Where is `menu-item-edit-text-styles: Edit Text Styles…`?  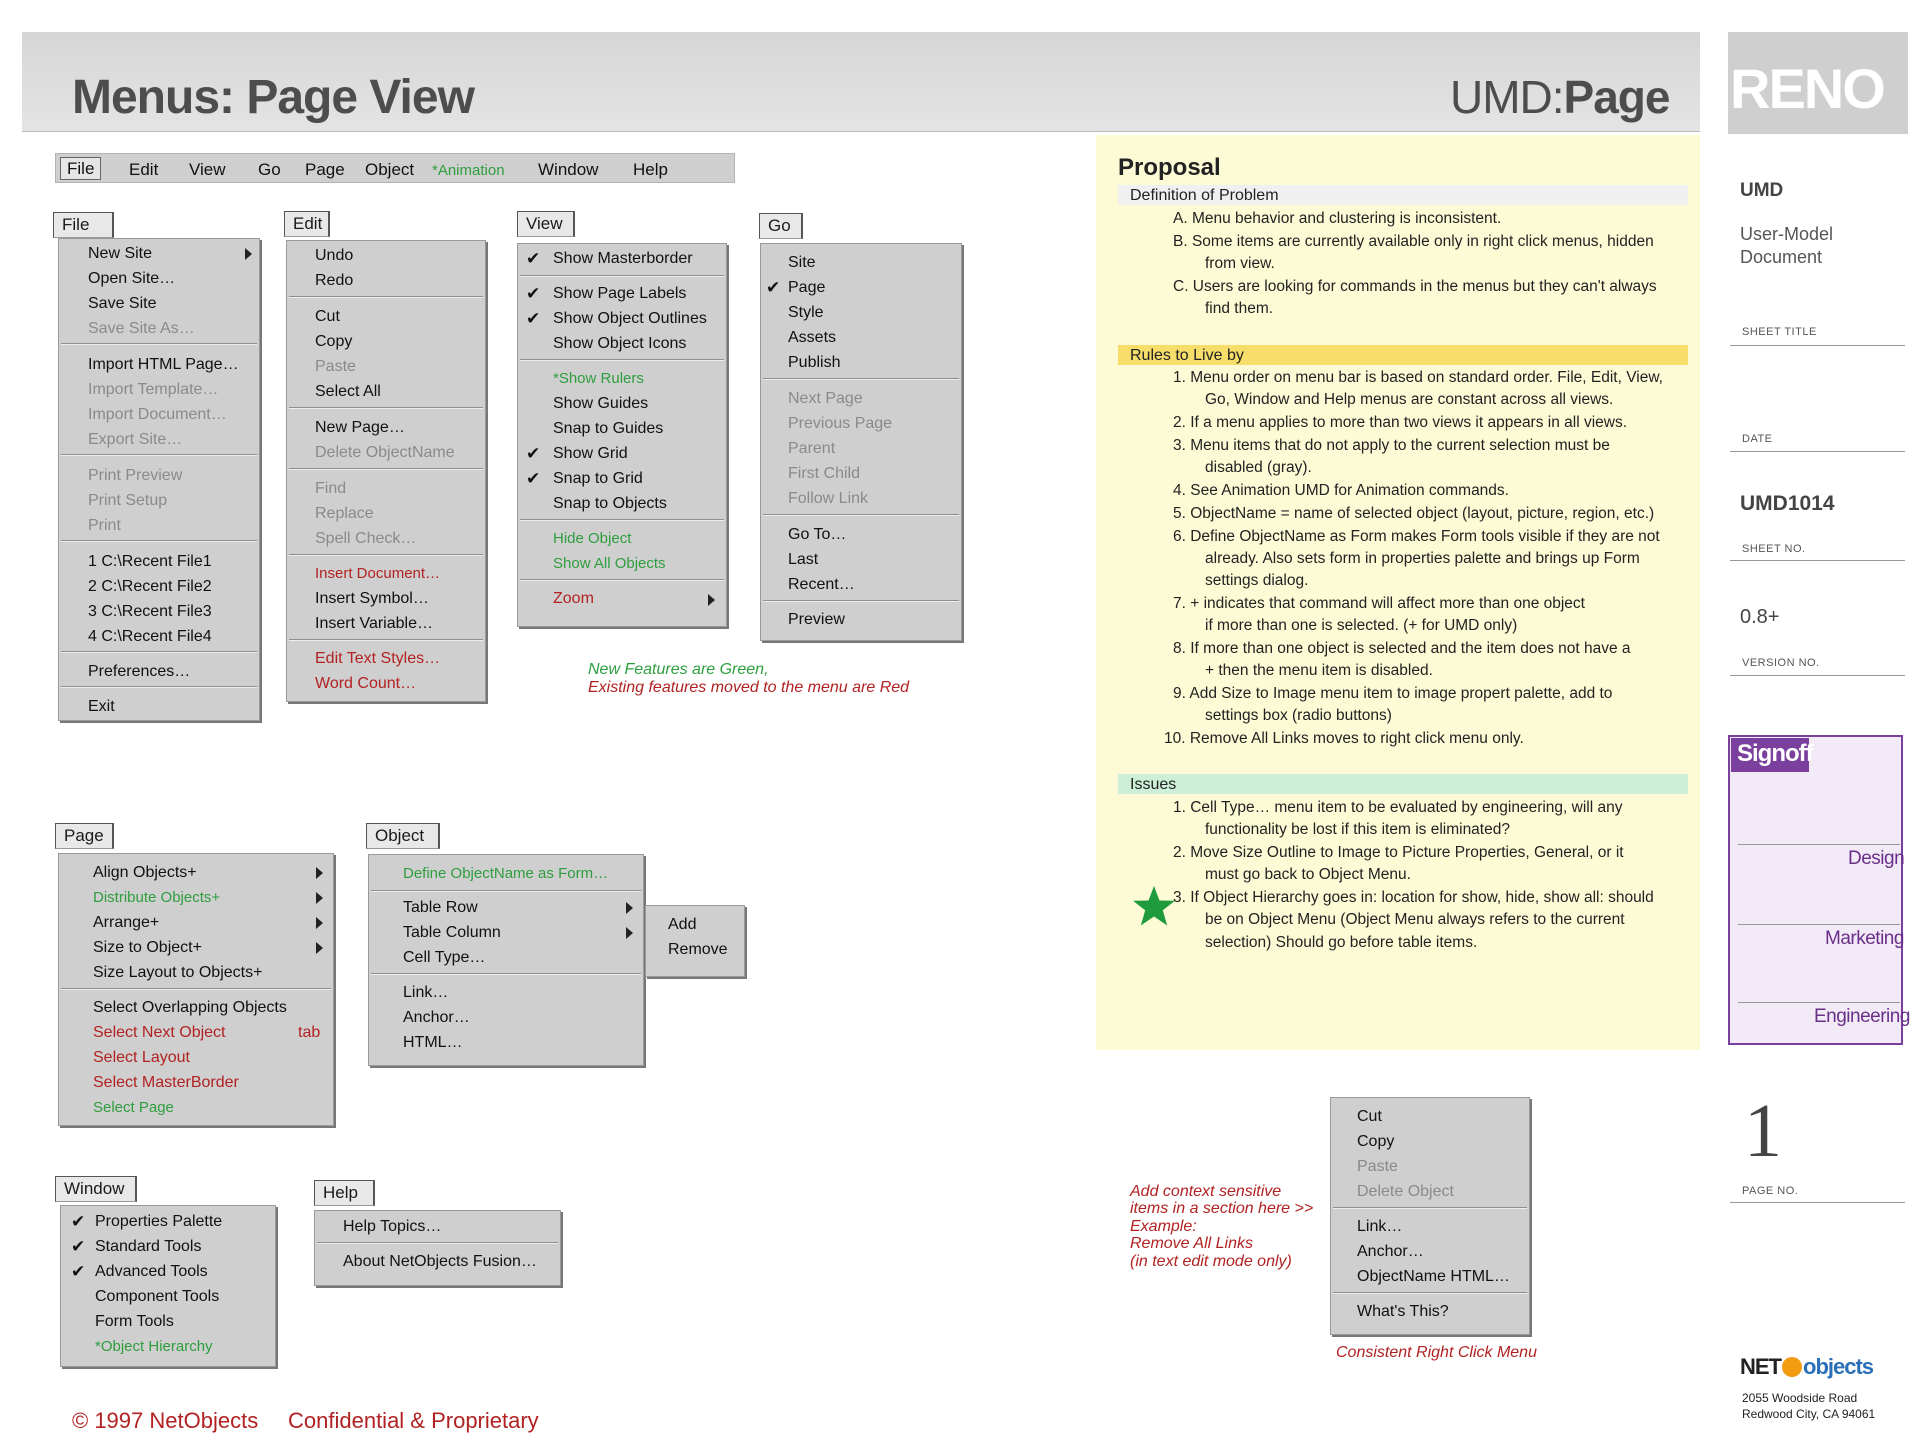 menu-item-edit-text-styles: Edit Text Styles… is located at coordinates (377, 659).